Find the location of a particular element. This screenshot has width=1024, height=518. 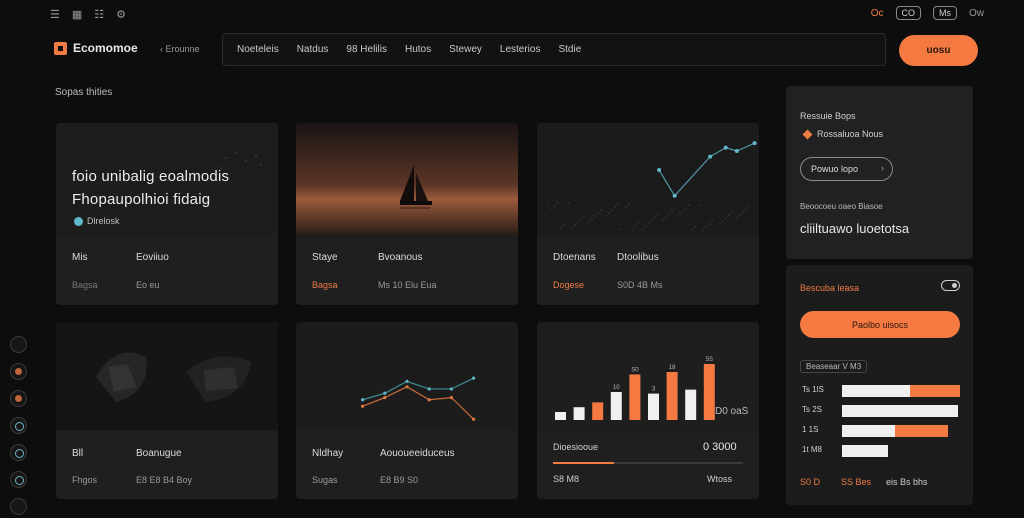

left-rail is located at coordinates (18, 425).